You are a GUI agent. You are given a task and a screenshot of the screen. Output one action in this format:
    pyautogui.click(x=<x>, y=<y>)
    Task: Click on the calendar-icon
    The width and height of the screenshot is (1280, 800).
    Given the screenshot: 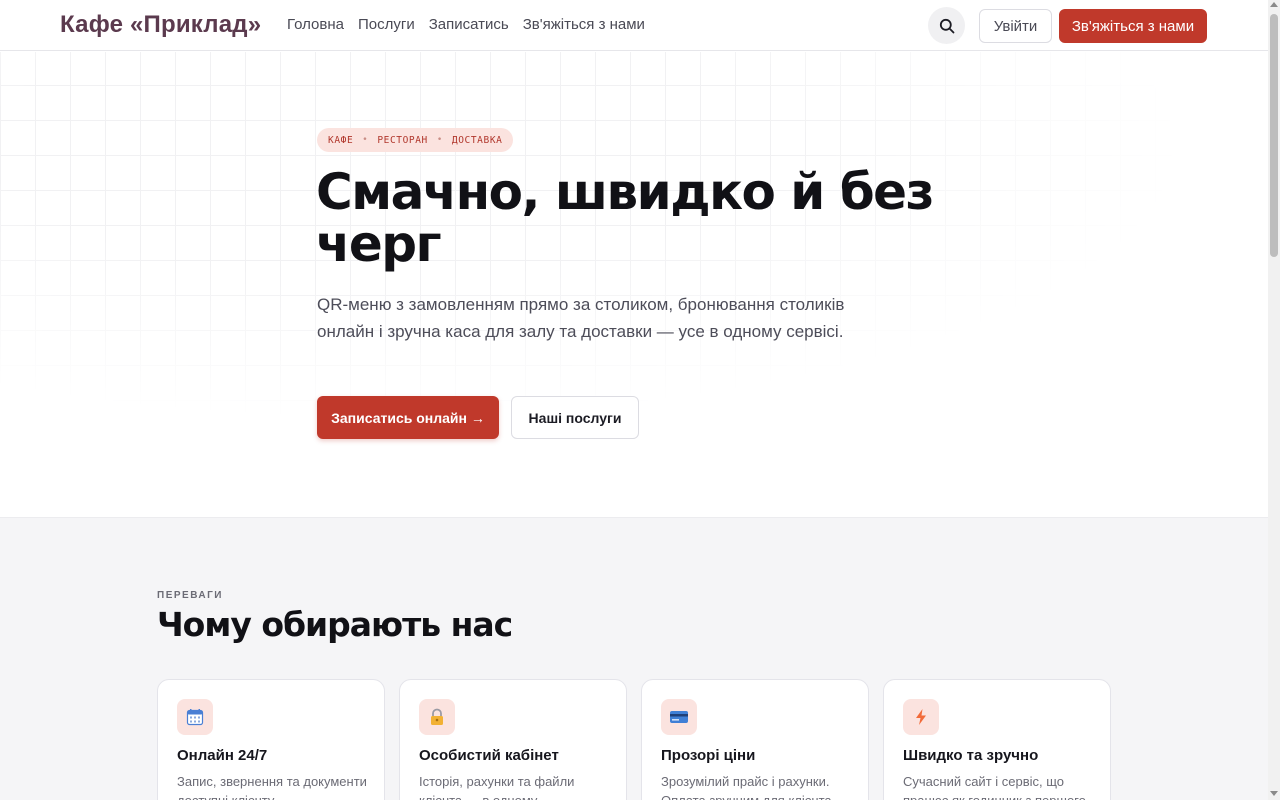 What is the action you would take?
    pyautogui.click(x=195, y=717)
    